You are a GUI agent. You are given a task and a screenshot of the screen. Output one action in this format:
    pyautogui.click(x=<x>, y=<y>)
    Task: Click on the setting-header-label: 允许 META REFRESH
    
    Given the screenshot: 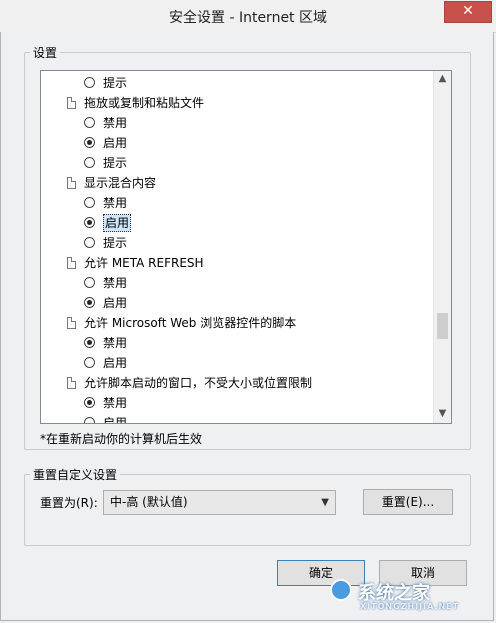 What is the action you would take?
    pyautogui.click(x=144, y=263)
    